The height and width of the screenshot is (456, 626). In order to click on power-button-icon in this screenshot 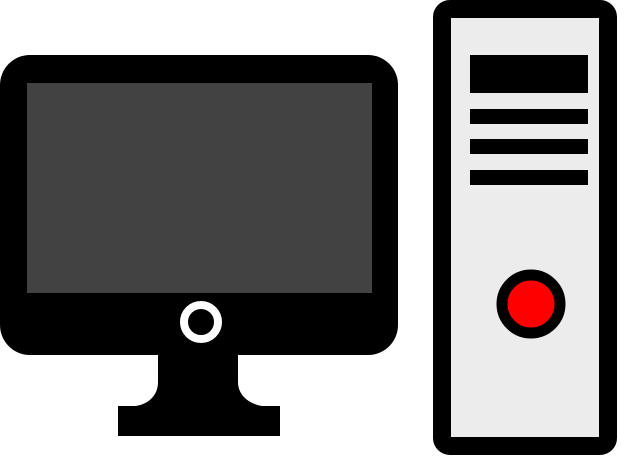, I will do `click(531, 304)`.